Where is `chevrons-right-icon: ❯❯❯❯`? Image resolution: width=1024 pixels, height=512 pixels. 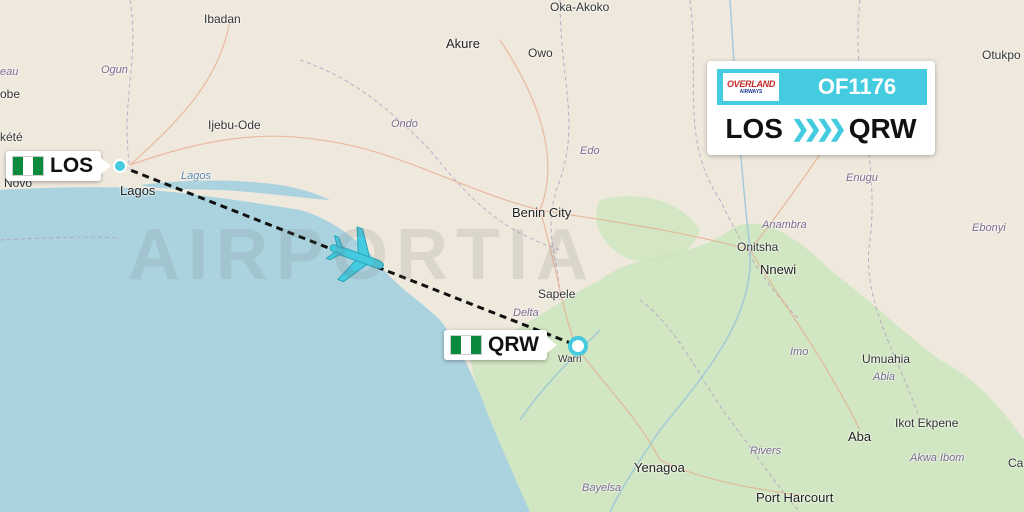 chevrons-right-icon: ❯❯❯❯ is located at coordinates (818, 128).